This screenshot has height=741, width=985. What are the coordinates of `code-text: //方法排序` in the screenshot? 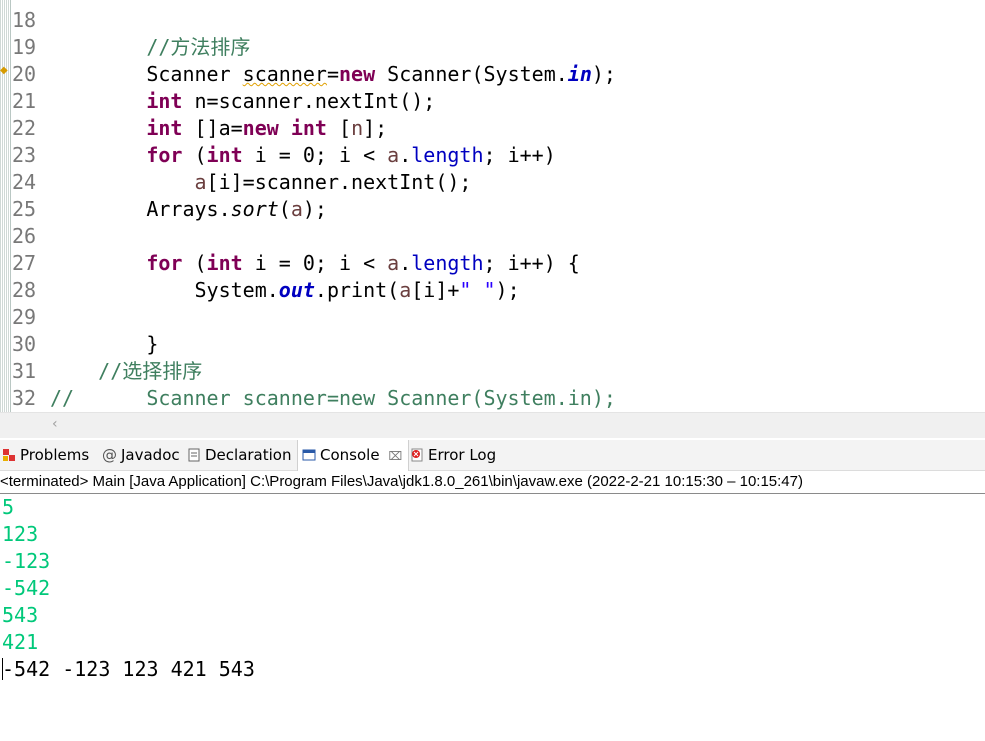 It's located at (150, 47).